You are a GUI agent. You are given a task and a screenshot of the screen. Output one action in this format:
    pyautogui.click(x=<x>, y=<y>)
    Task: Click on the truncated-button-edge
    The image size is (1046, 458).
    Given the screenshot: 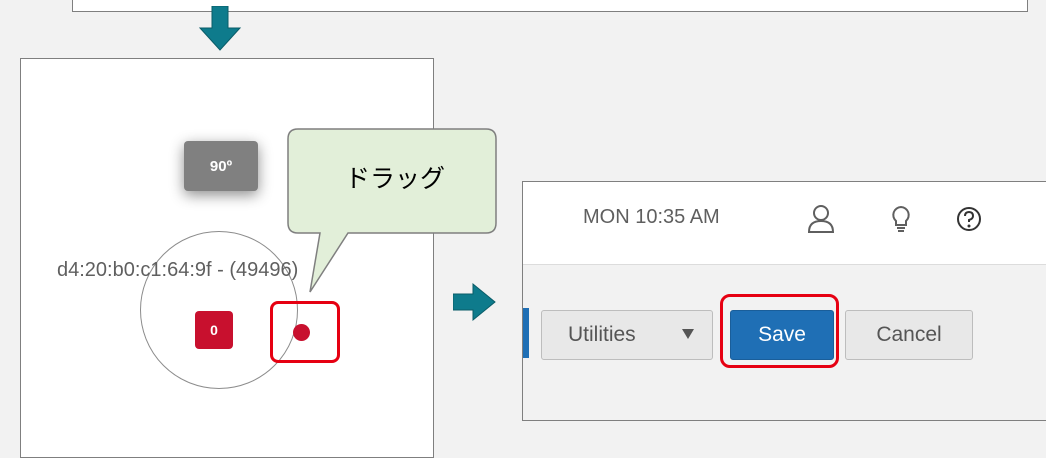 What is the action you would take?
    pyautogui.click(x=526, y=333)
    